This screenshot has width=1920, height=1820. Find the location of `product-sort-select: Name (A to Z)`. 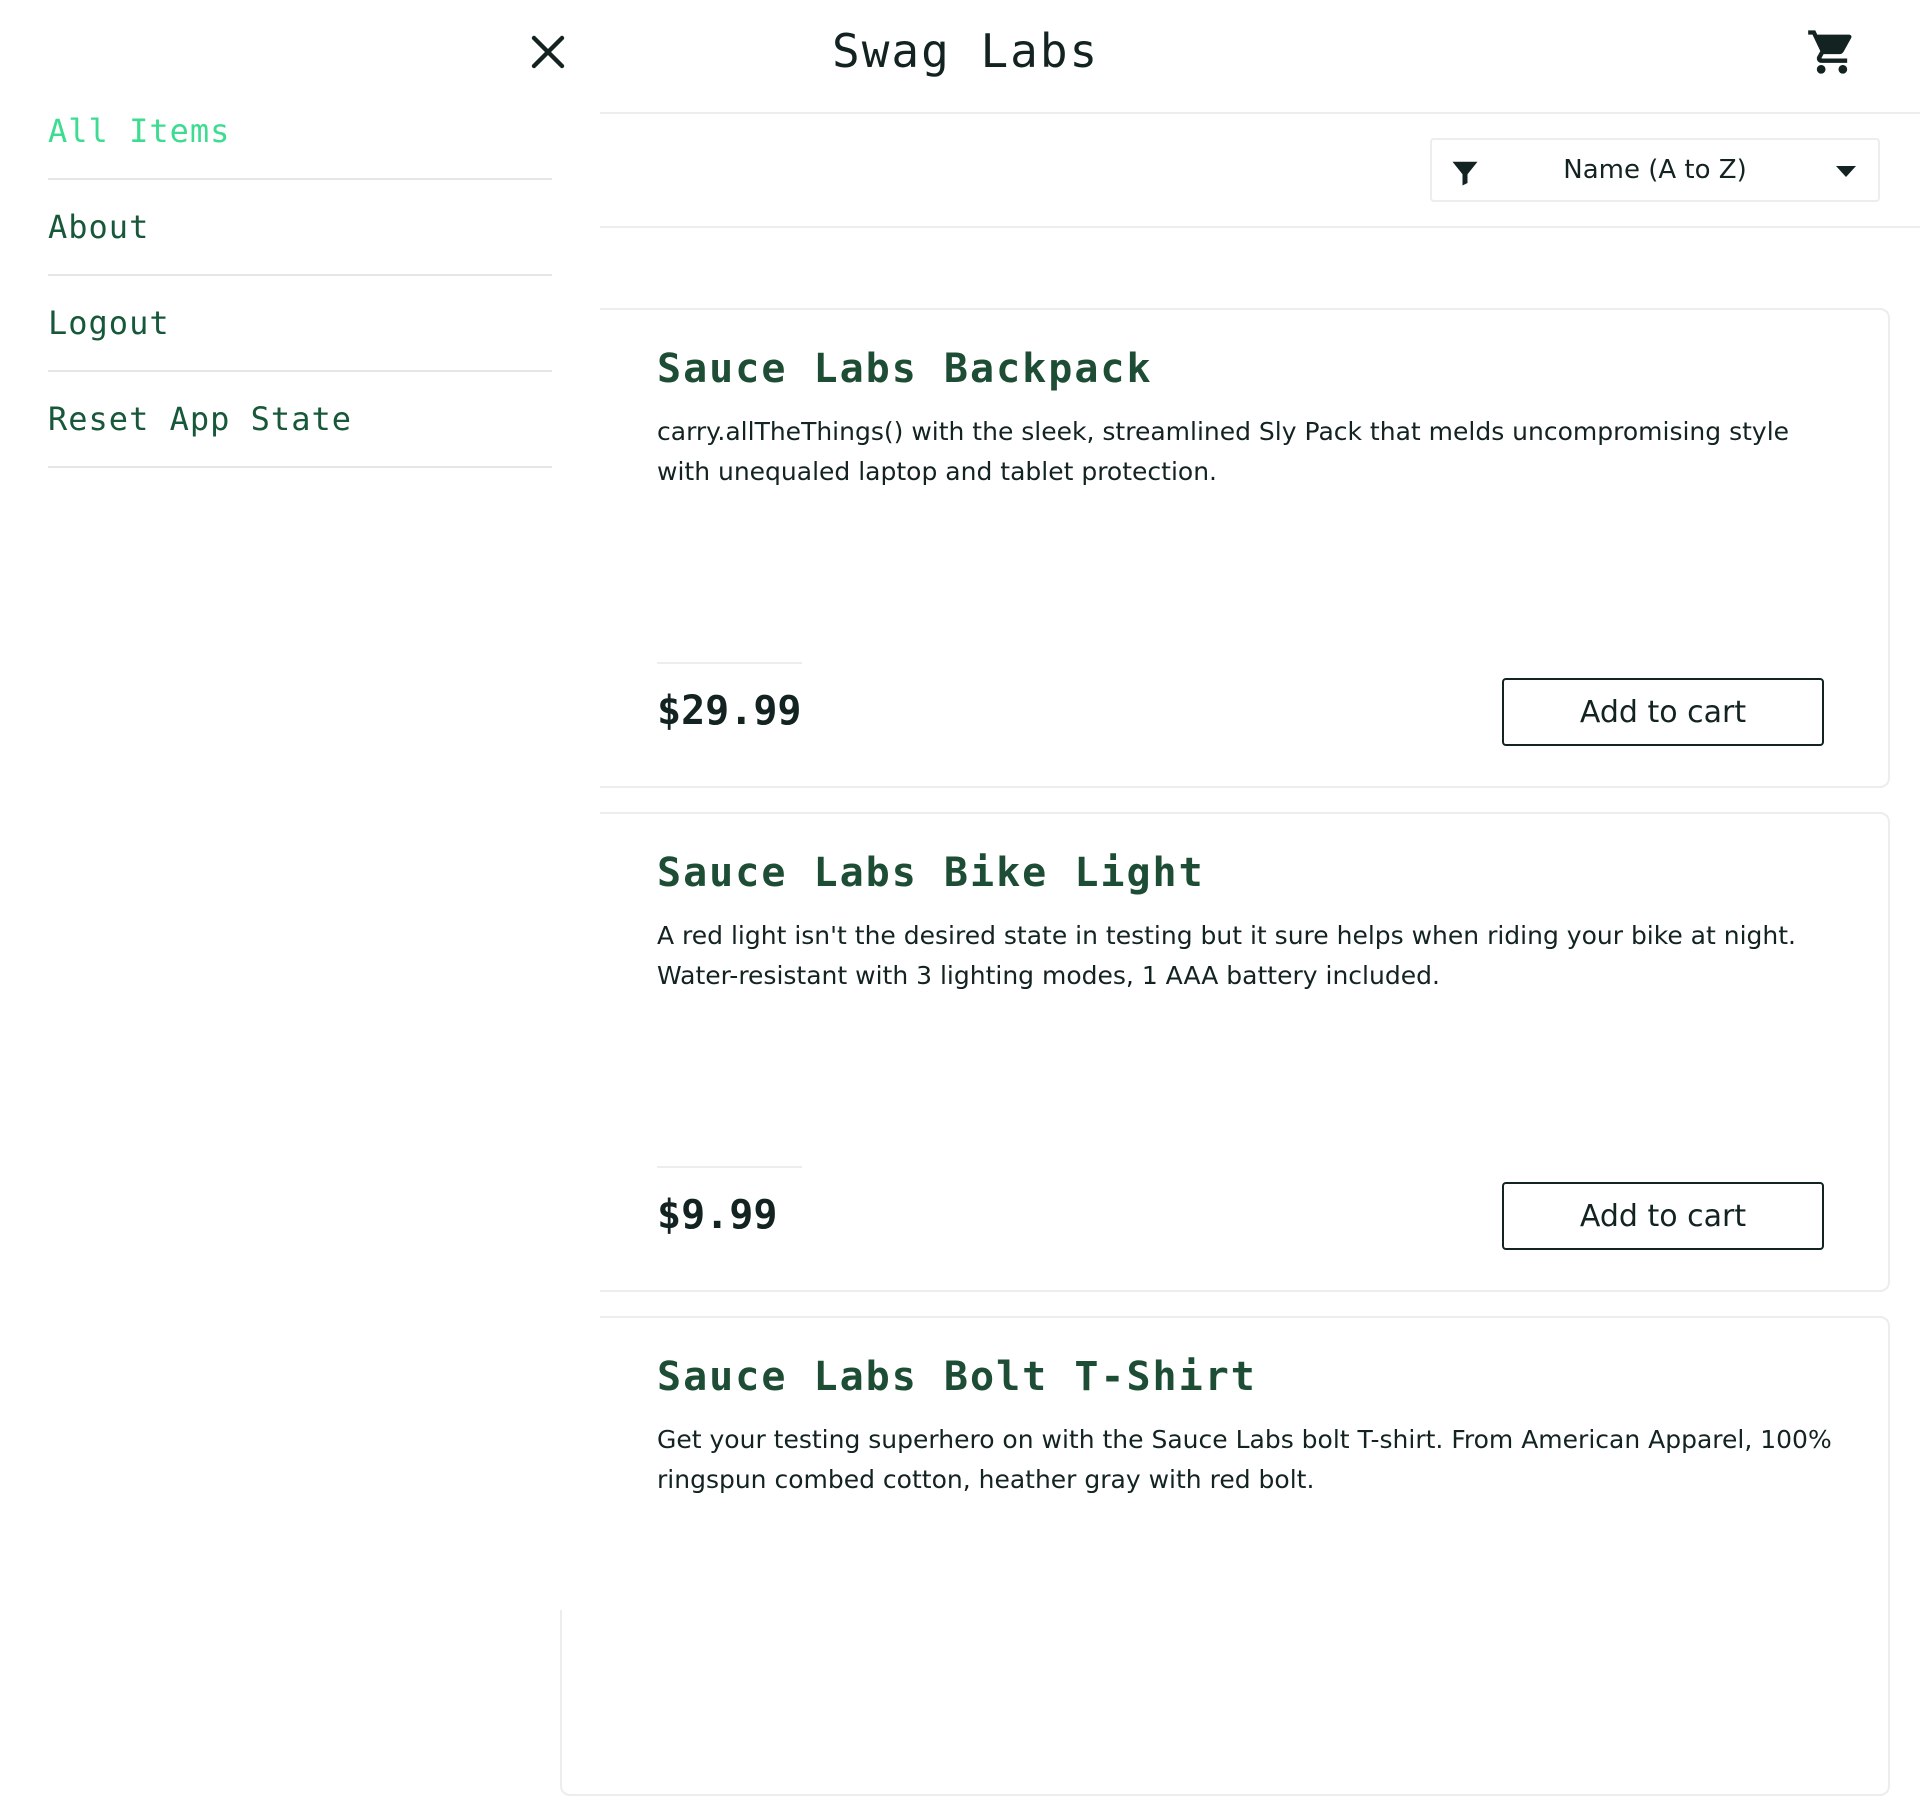

product-sort-select: Name (A to Z) is located at coordinates (1655, 170).